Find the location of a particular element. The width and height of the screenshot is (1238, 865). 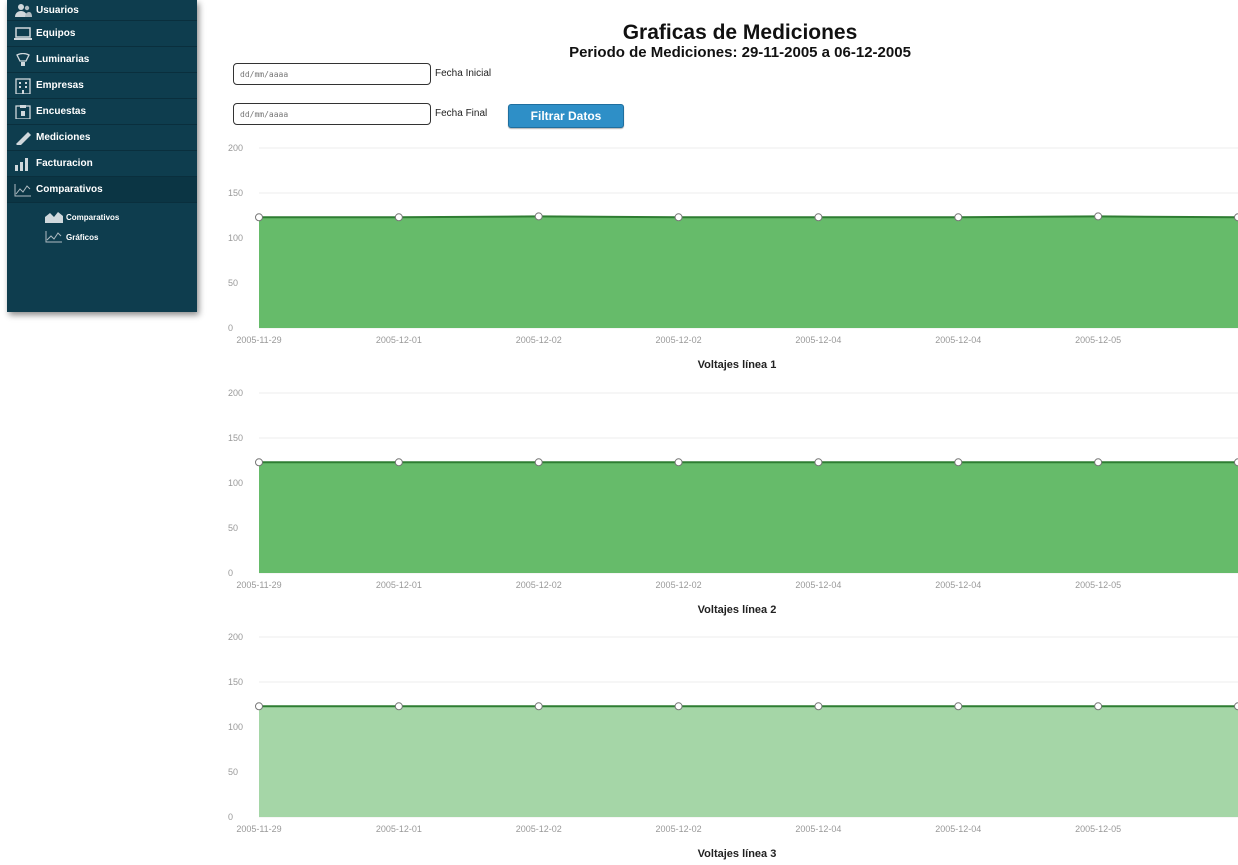

series-line is located at coordinates (748, 217).